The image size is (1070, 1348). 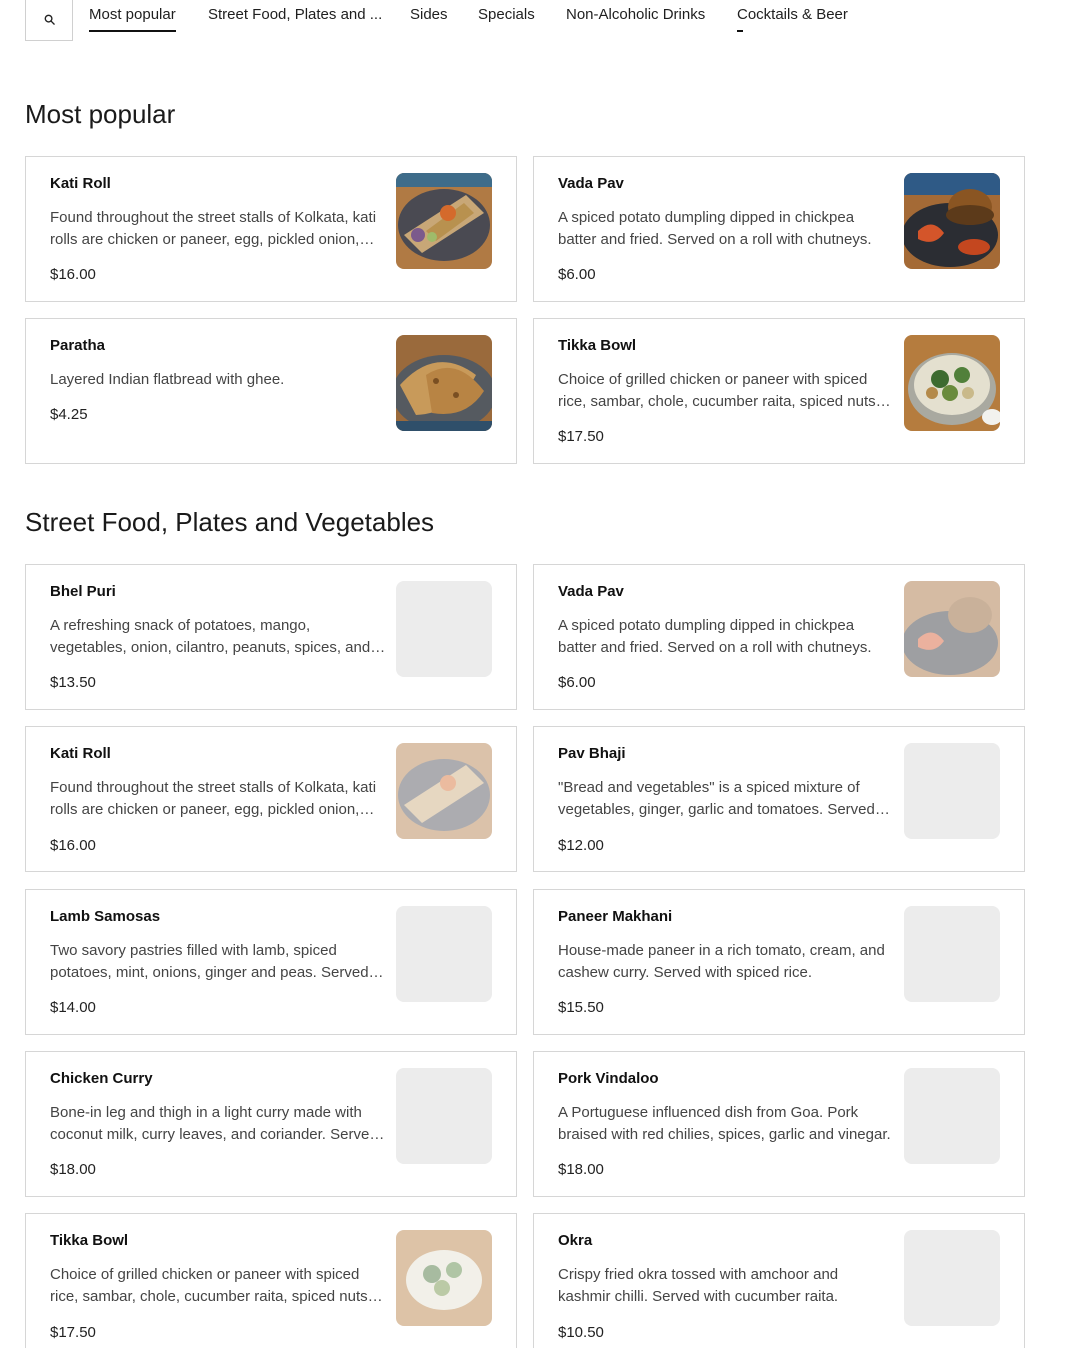 What do you see at coordinates (506, 19) in the screenshot?
I see `tab-specials: Specials` at bounding box center [506, 19].